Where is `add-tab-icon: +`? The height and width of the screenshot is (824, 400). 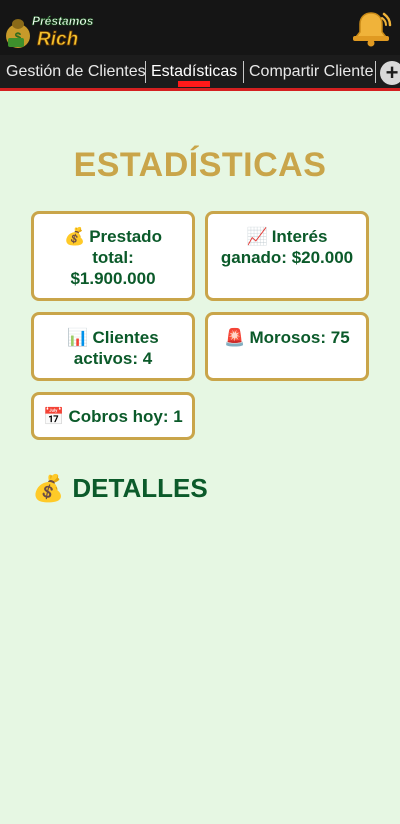 add-tab-icon: + is located at coordinates (390, 73).